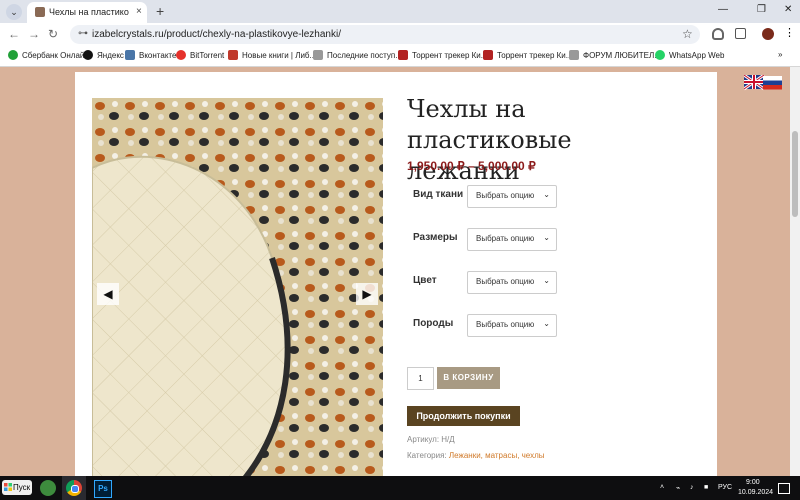  I want to click on option-label-breed: Породы, so click(433, 323).